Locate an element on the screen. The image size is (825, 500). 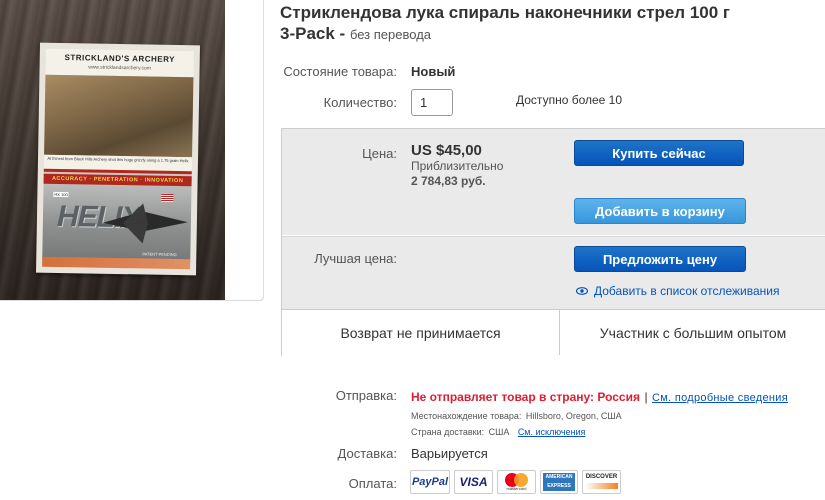
eye-icon is located at coordinates (582, 291).